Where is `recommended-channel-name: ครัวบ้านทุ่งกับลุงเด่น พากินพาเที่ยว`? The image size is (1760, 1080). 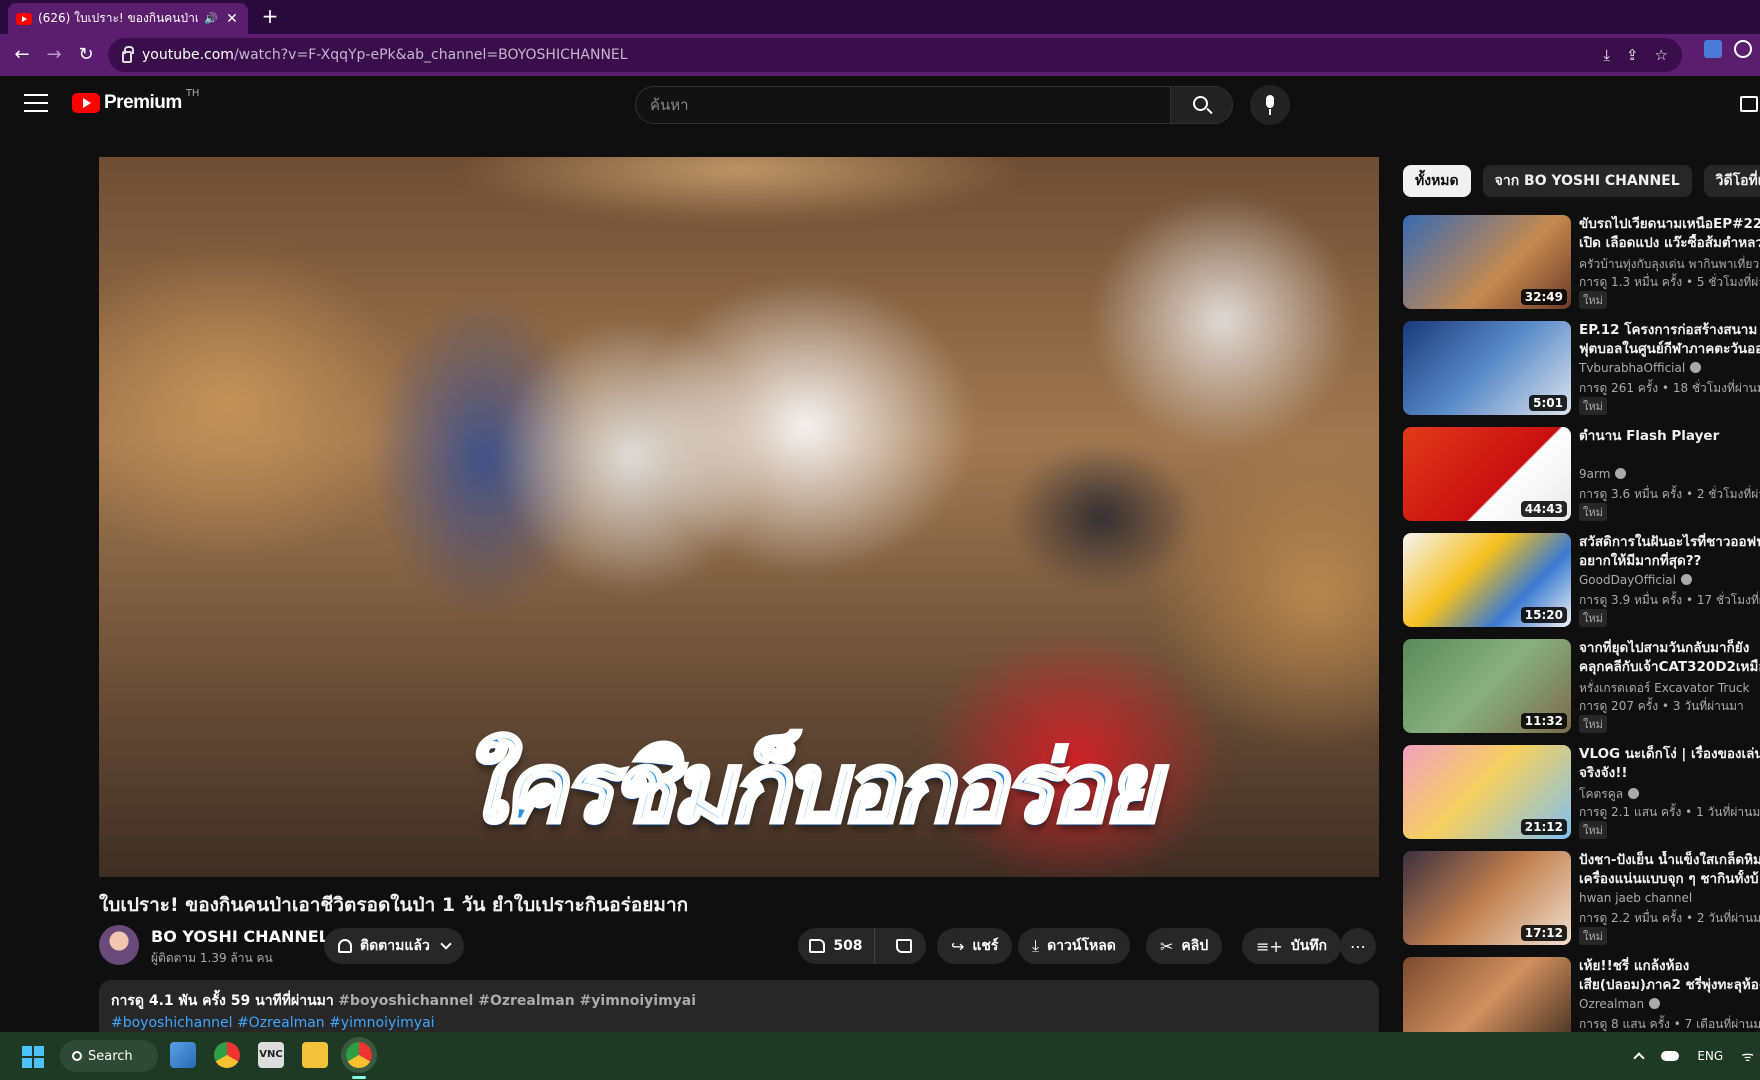
recommended-channel-name: ครัวบ้านทุ่งกับลุงเด่น พากินพาเที่ยว is located at coordinates (1669, 264).